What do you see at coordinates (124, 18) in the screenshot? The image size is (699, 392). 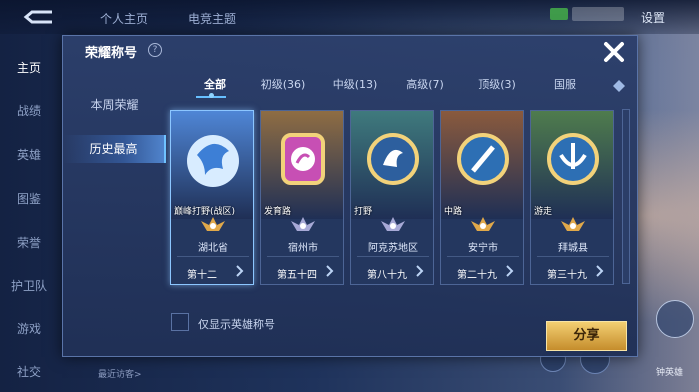 I see `tab-personal-home: 个人主页` at bounding box center [124, 18].